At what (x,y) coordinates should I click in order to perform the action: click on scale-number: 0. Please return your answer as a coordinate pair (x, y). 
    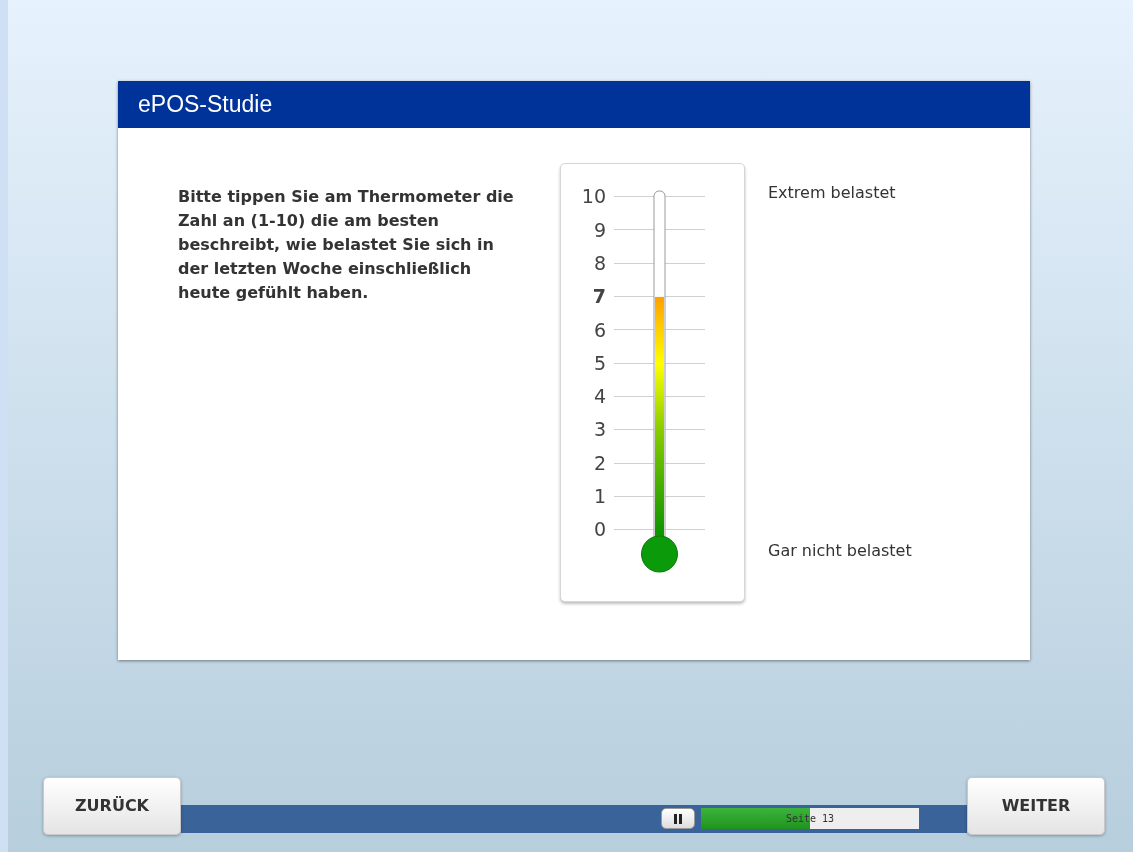
    Looking at the image, I should click on (583, 529).